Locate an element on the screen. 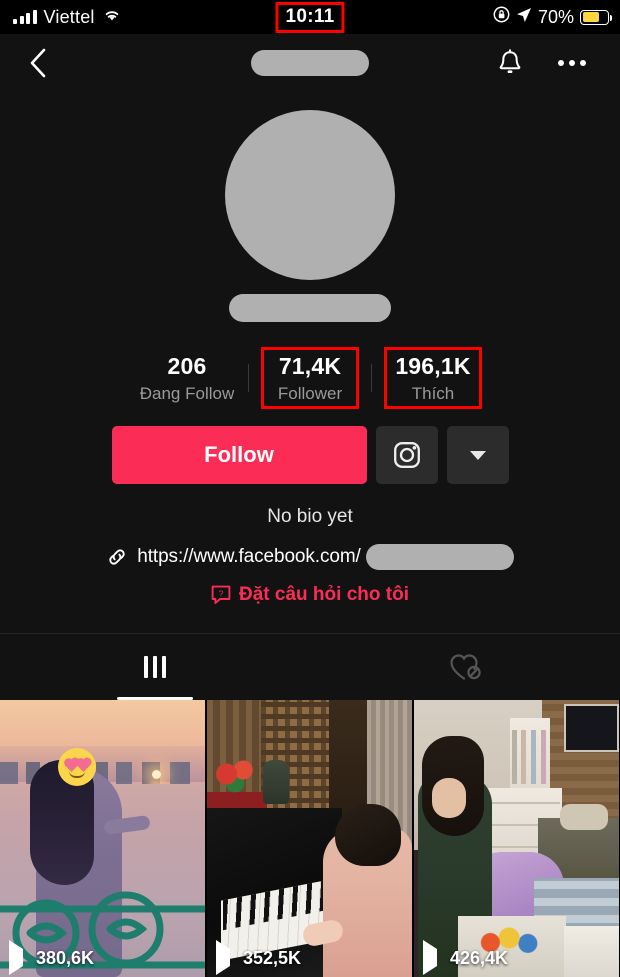  status-bar-center: 10:11 is located at coordinates (310, 17).